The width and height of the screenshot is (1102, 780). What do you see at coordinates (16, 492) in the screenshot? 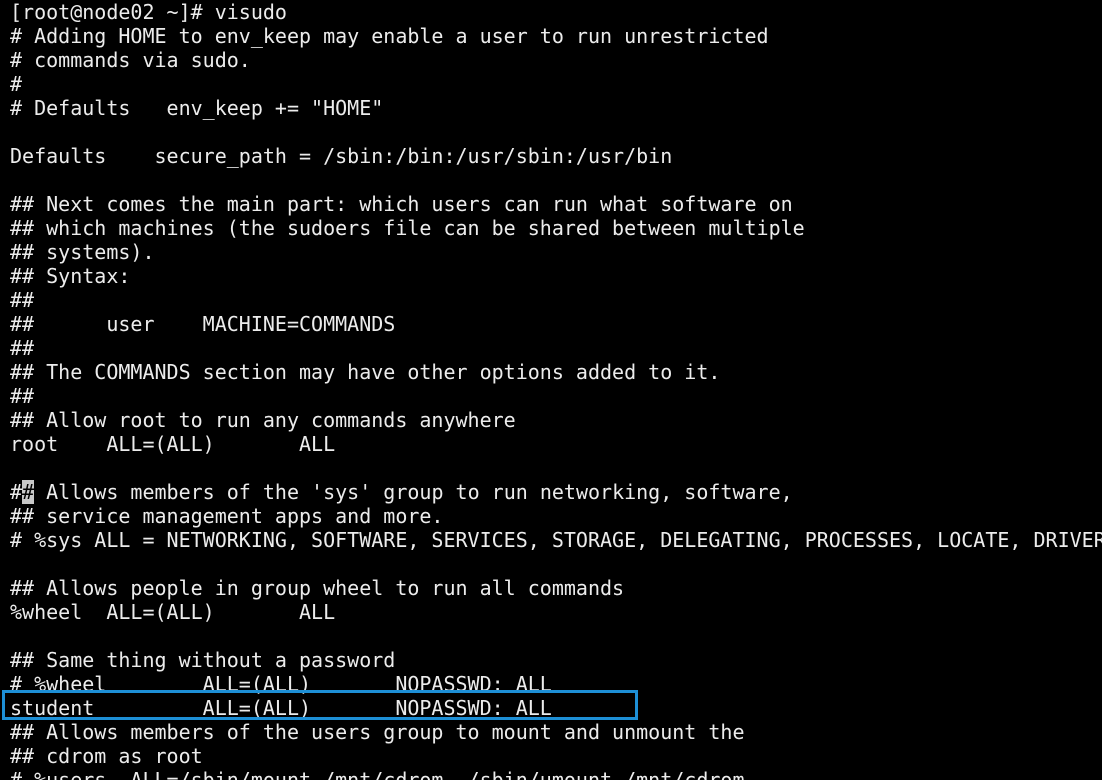
I see `cursor-line-before: #` at bounding box center [16, 492].